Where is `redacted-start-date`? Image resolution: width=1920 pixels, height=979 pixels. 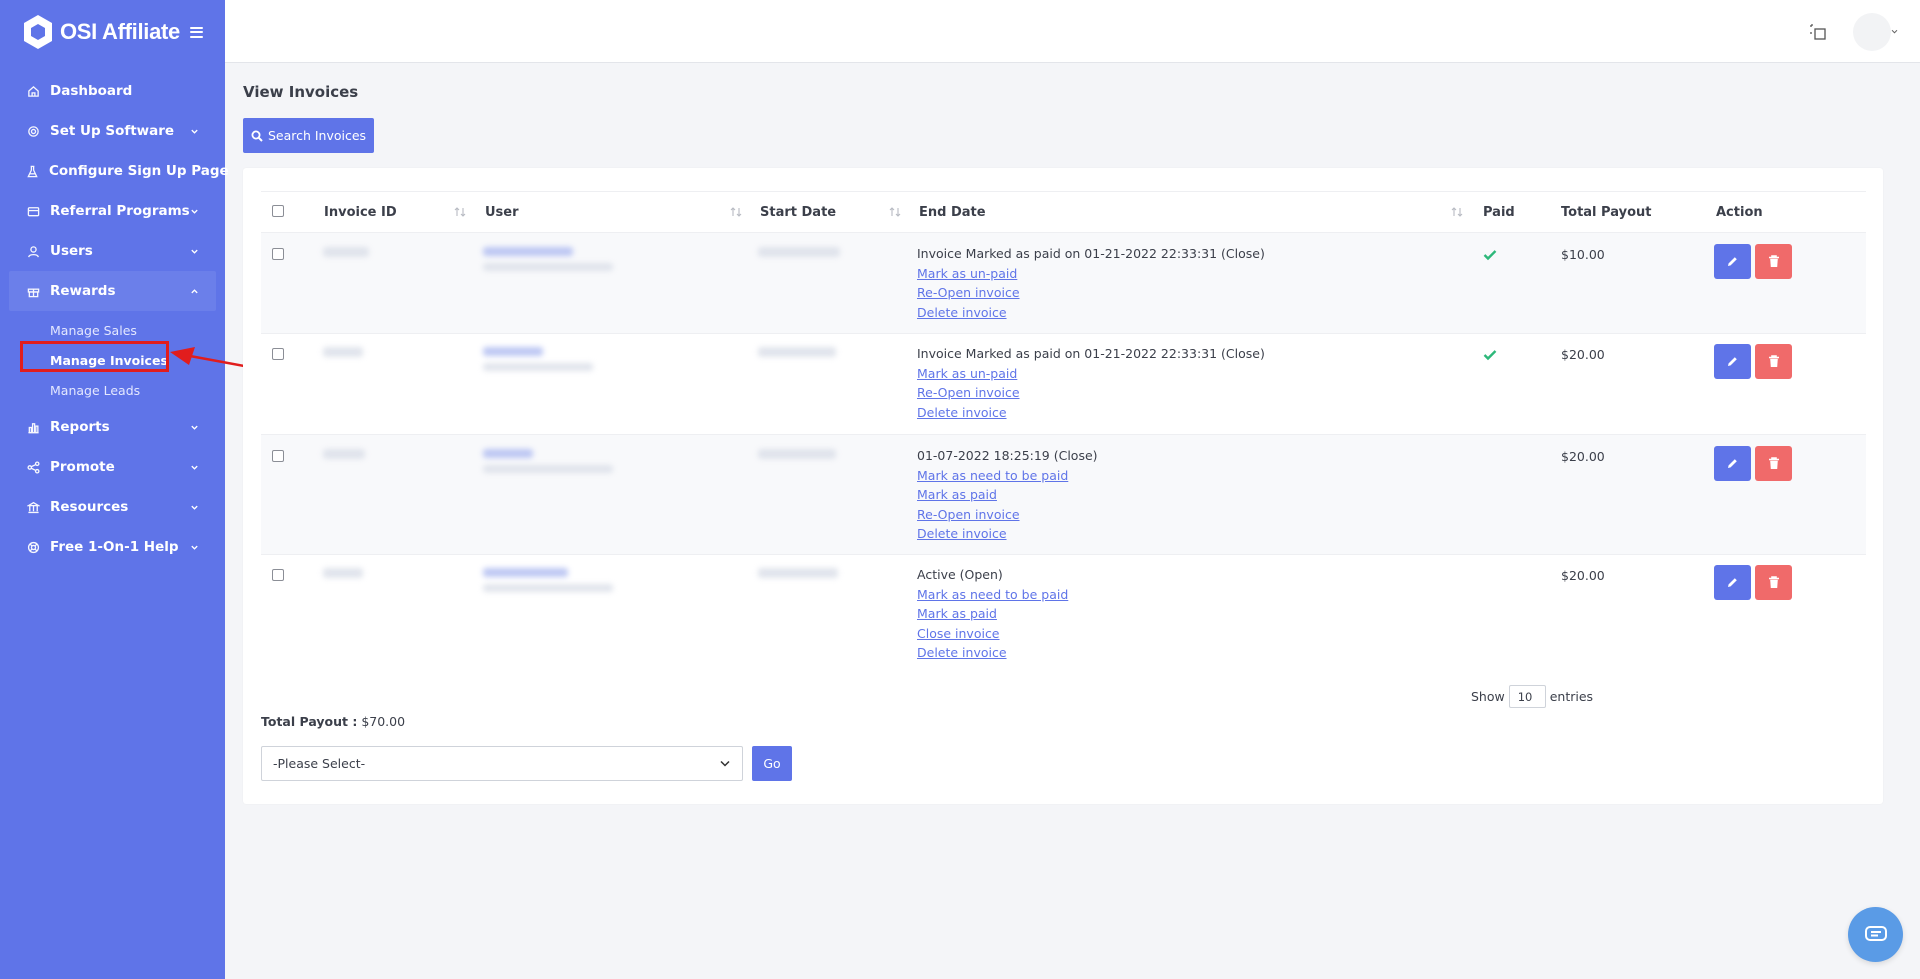 redacted-start-date is located at coordinates (799, 252).